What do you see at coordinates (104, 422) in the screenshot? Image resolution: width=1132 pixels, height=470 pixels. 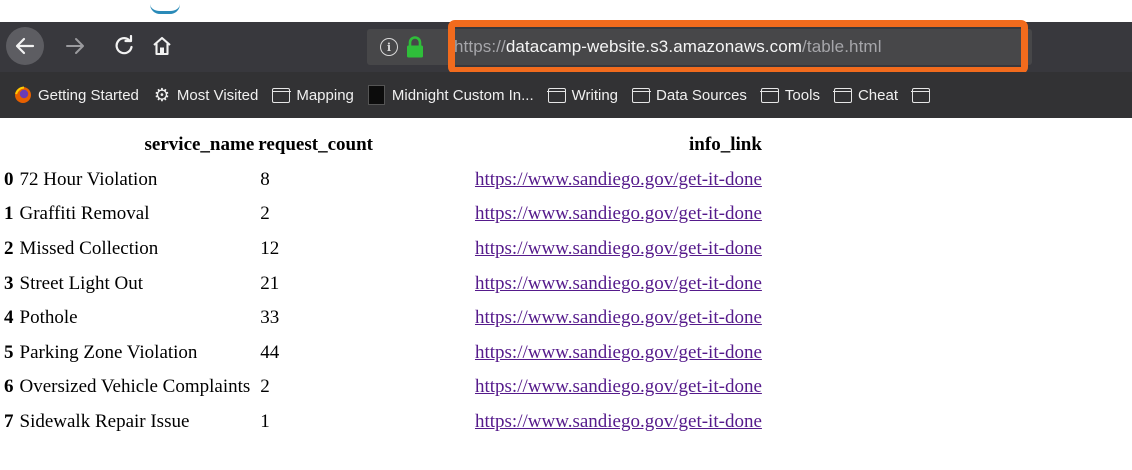 I see `service-name-cell: Sidewalk Repair Issue` at bounding box center [104, 422].